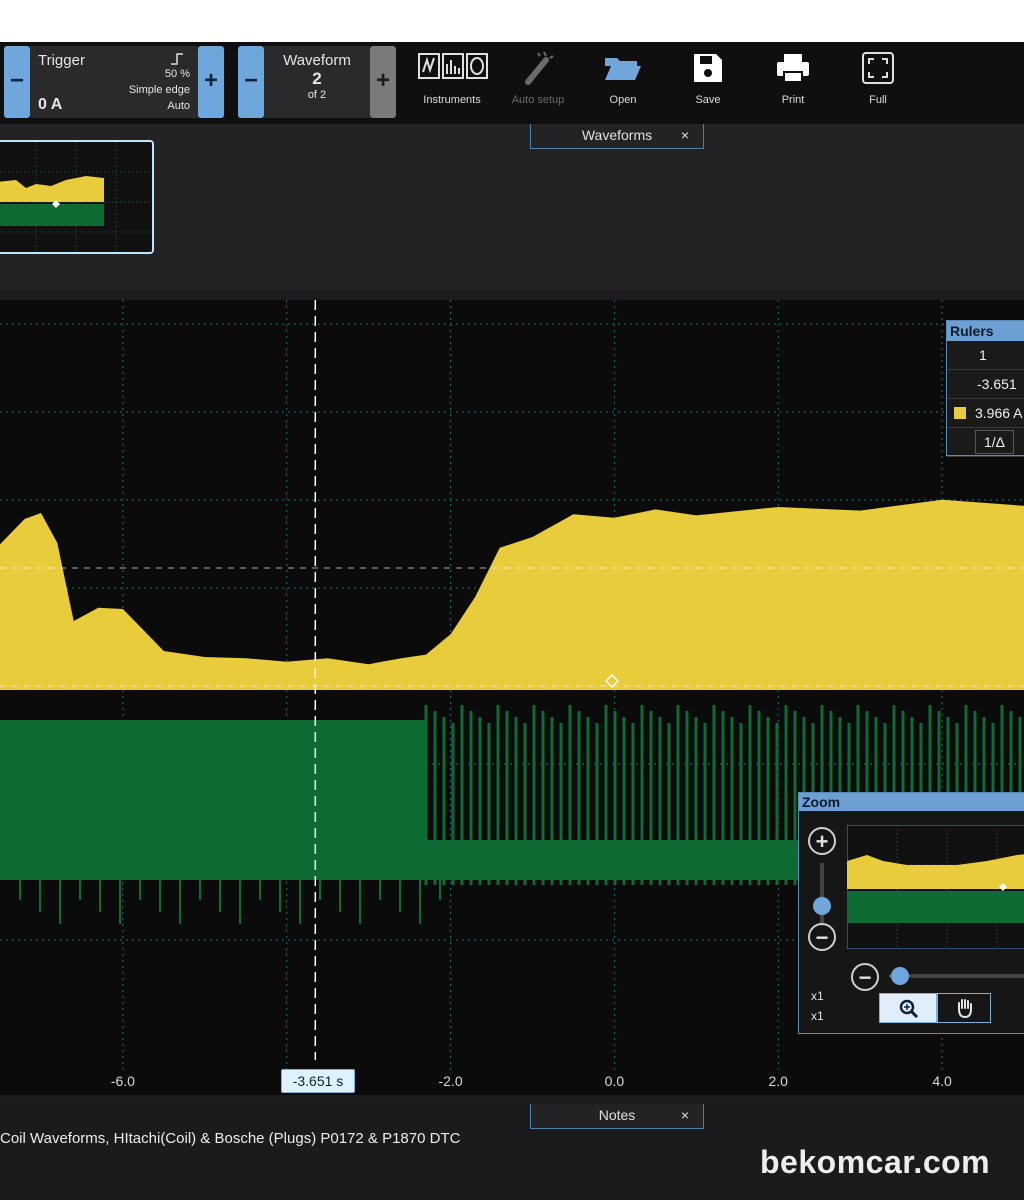 The width and height of the screenshot is (1024, 1200). I want to click on tab-waveforms: Waveforms ×, so click(617, 136).